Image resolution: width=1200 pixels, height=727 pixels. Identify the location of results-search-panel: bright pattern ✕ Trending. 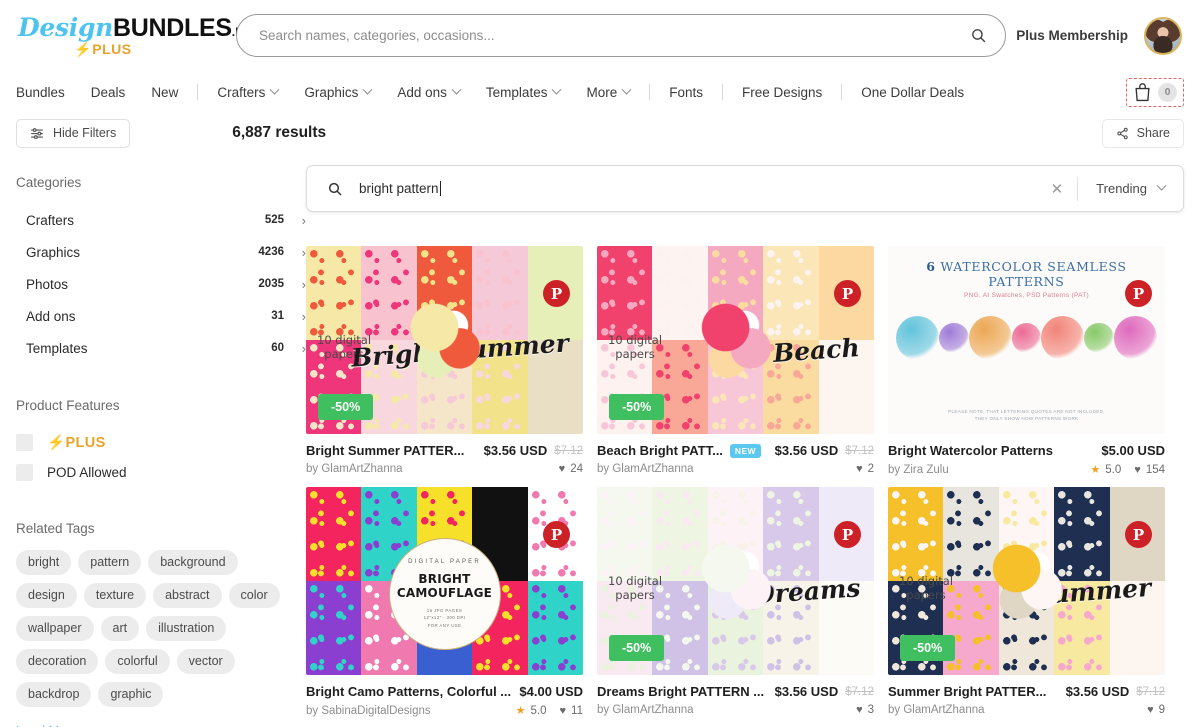
(745, 188).